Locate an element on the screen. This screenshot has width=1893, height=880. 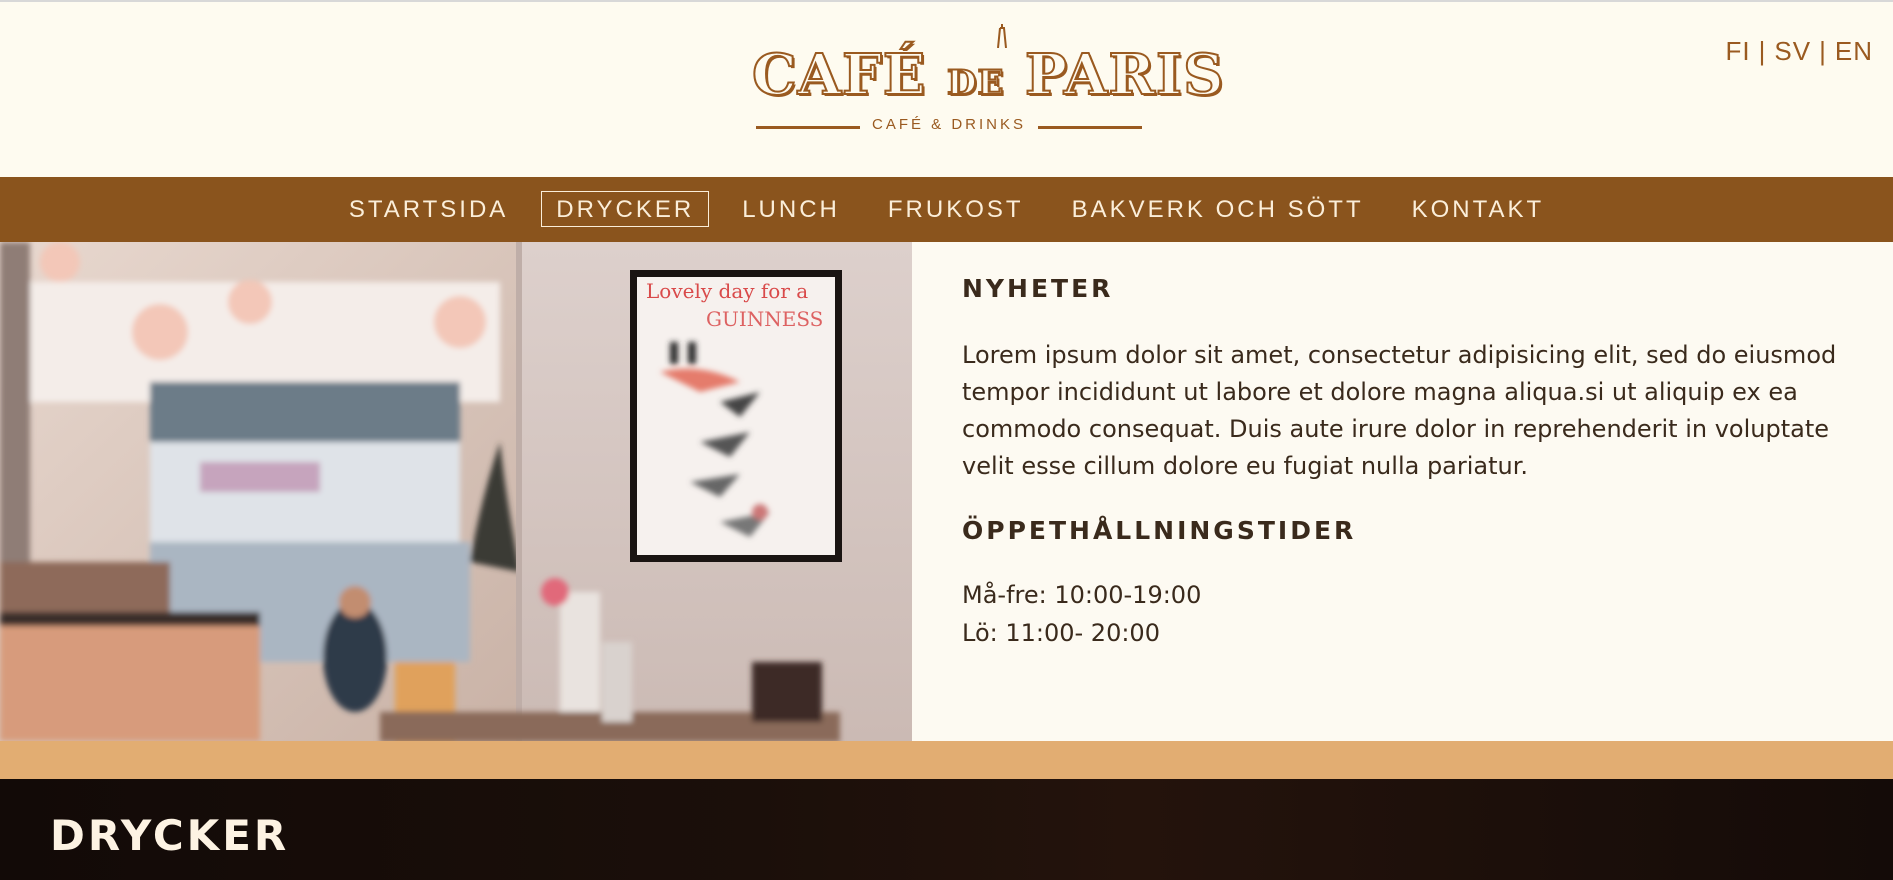
section-title: DRYCKER is located at coordinates (170, 835).